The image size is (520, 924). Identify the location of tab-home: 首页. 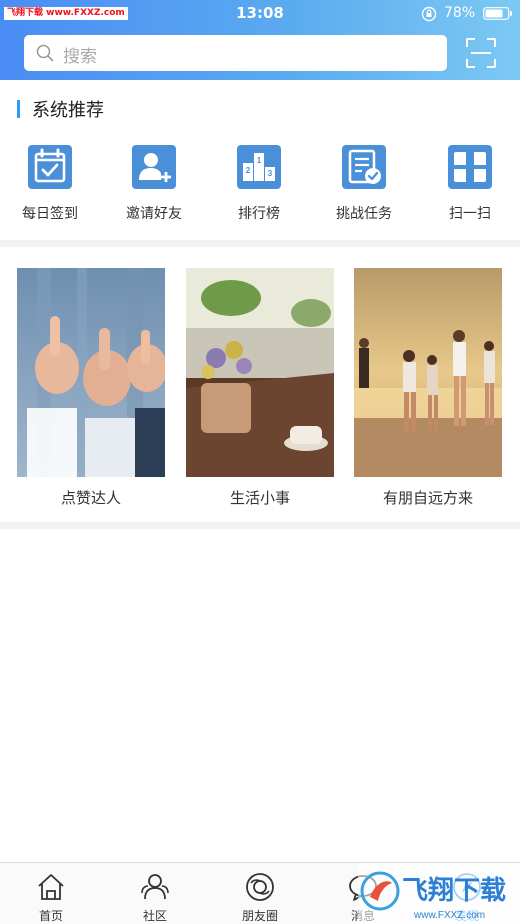
(51, 897).